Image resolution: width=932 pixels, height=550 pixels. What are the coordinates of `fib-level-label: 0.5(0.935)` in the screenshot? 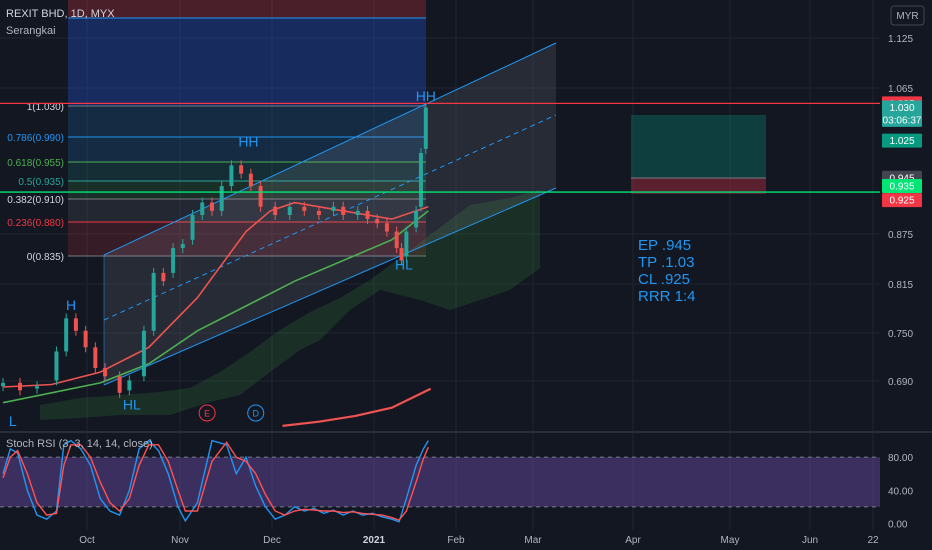 It's located at (41, 182).